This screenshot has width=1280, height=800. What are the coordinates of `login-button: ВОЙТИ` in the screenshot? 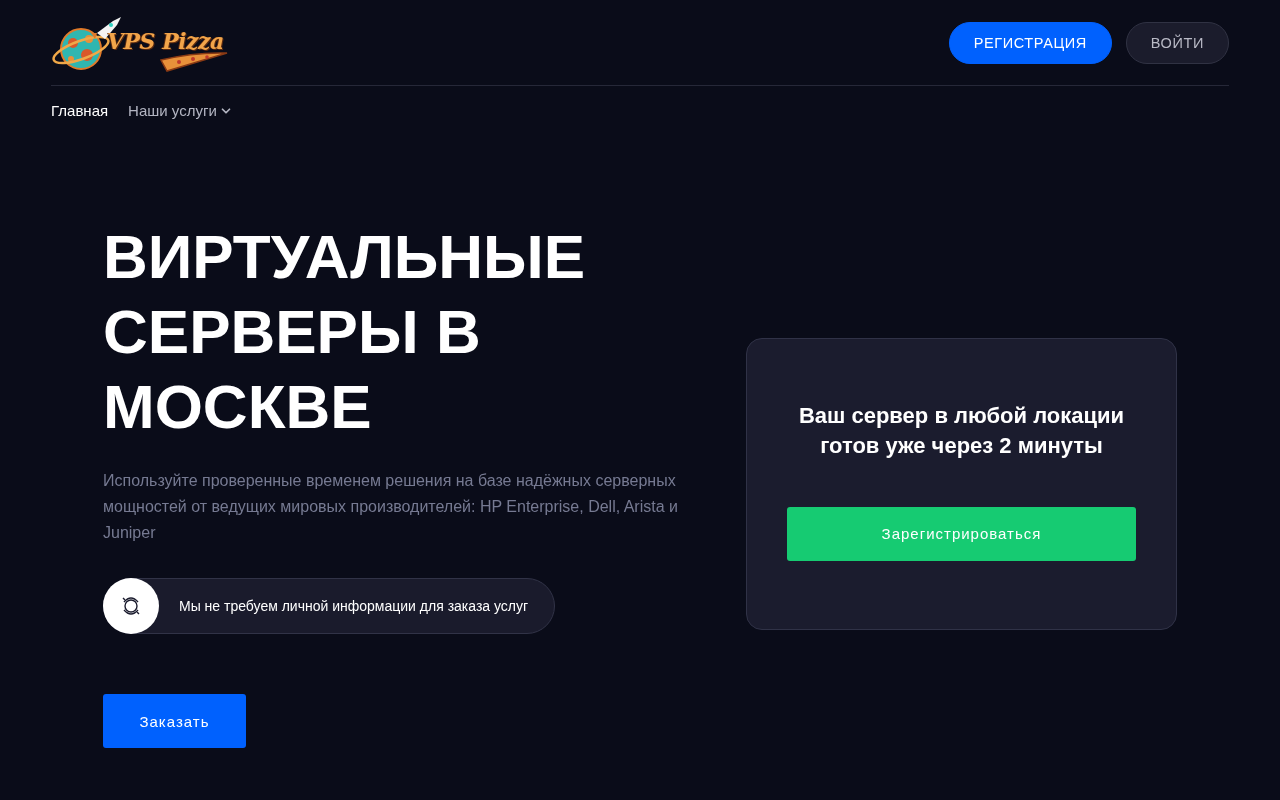 It's located at (1177, 42).